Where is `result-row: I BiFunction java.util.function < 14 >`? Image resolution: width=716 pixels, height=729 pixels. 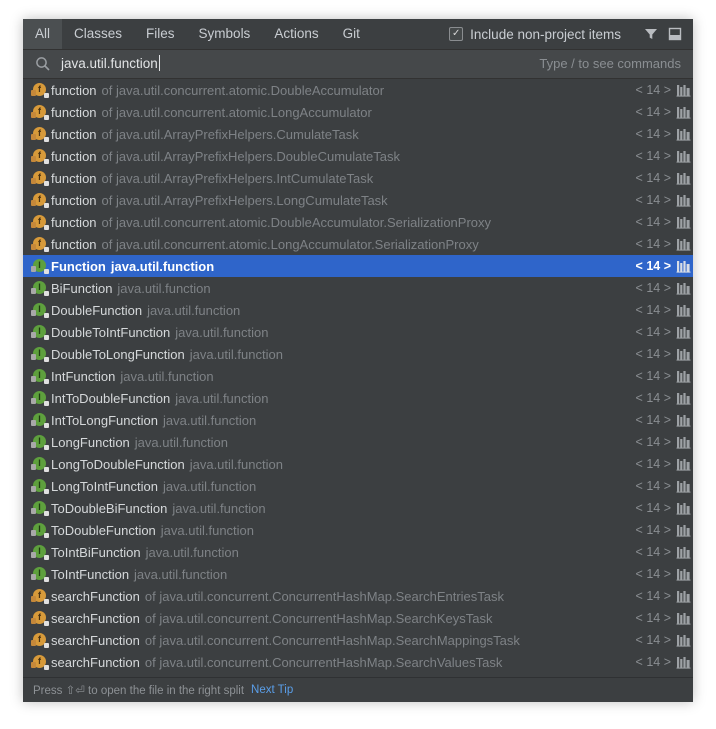 result-row: I BiFunction java.util.function < 14 > is located at coordinates (358, 288).